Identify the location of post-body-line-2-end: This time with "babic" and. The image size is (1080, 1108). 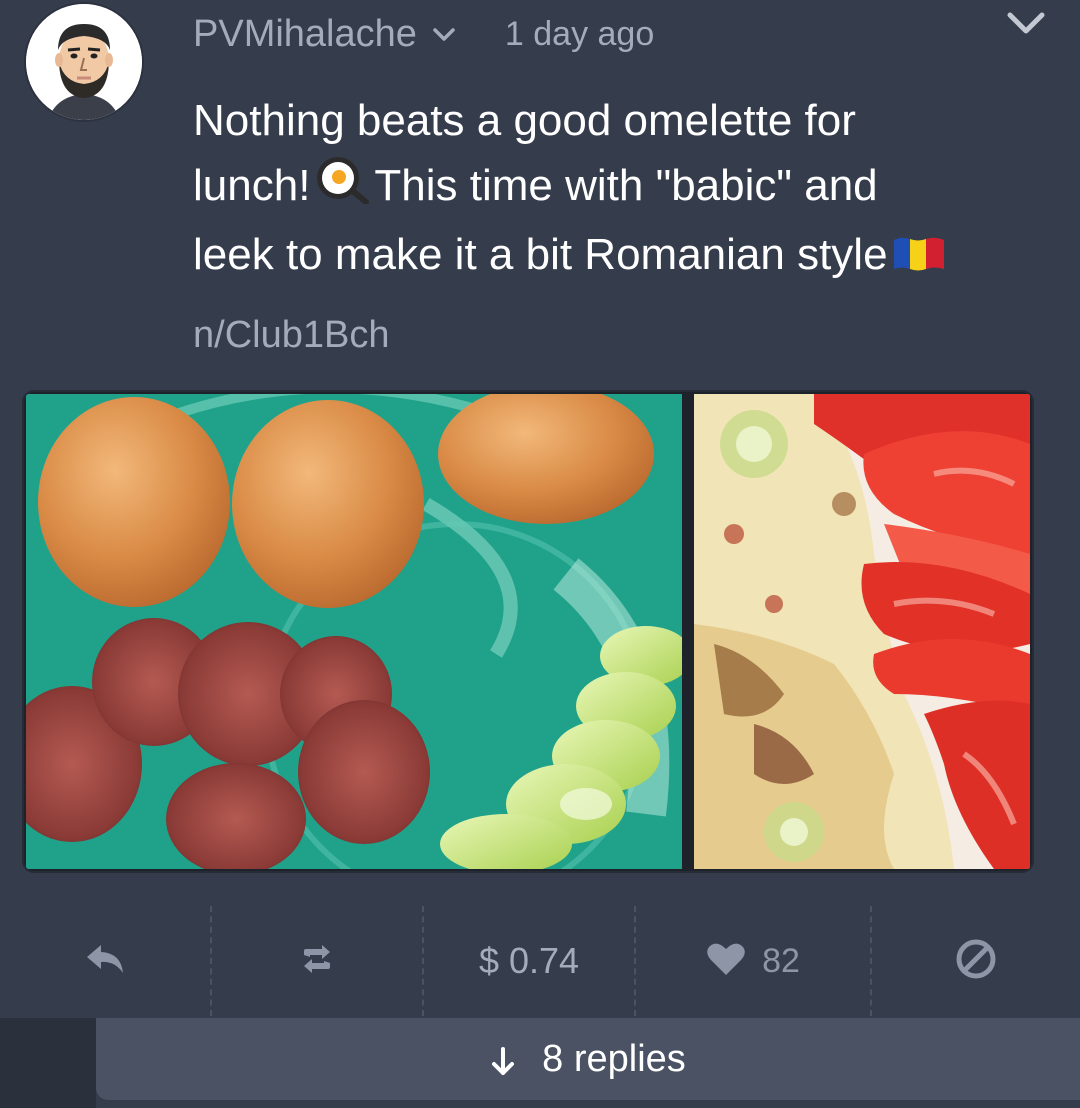
(626, 185).